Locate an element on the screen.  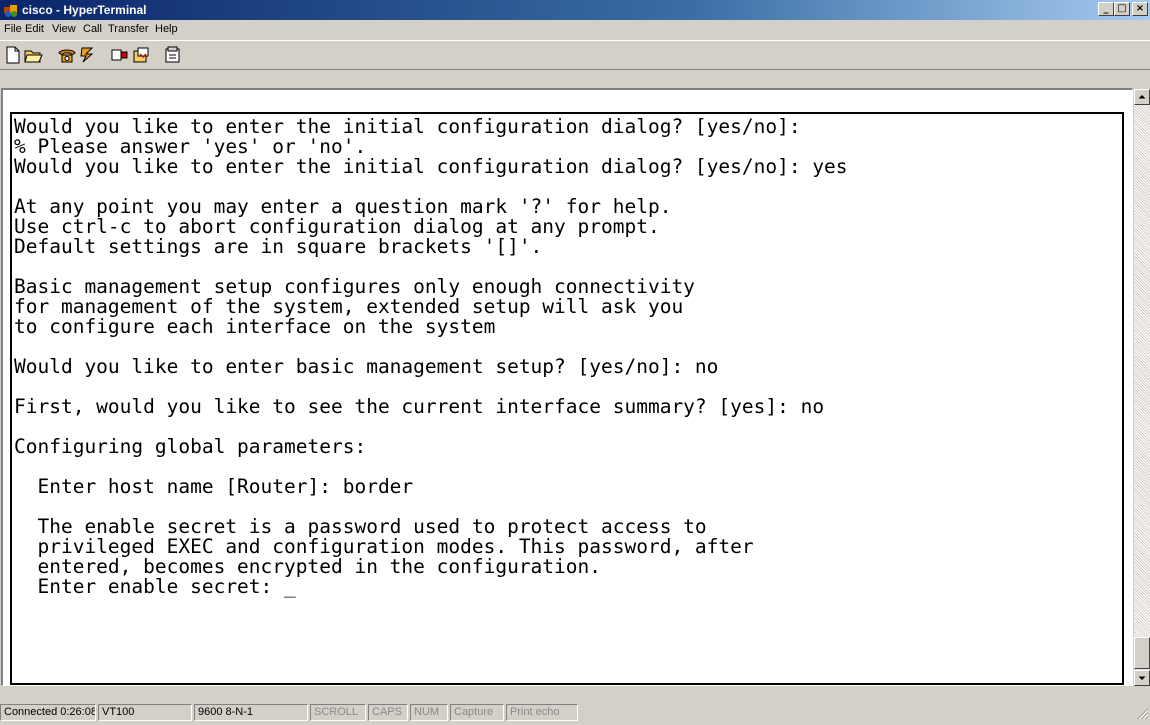
disconnect-phone-icon is located at coordinates (88, 55).